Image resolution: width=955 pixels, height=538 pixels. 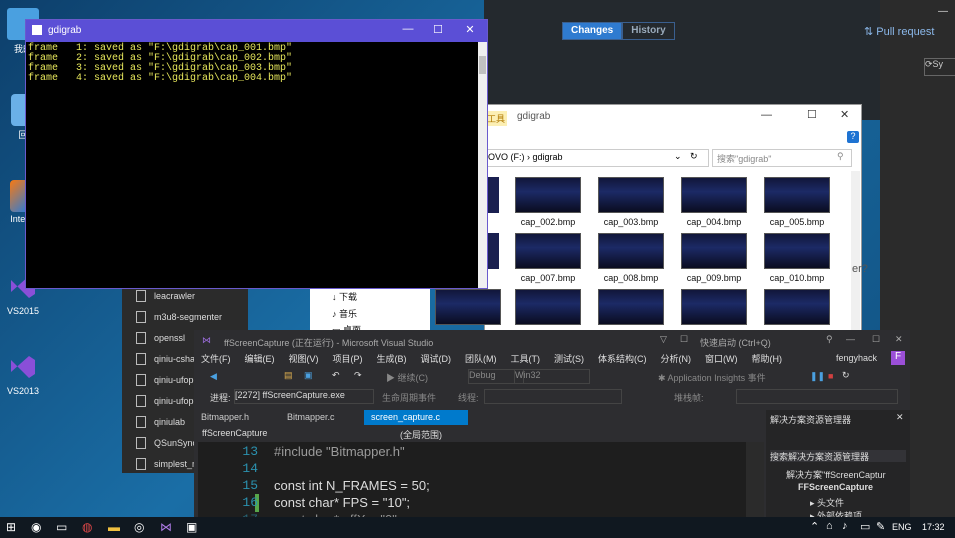 What do you see at coordinates (817, 376) in the screenshot?
I see `pause-icon: ❚❚` at bounding box center [817, 376].